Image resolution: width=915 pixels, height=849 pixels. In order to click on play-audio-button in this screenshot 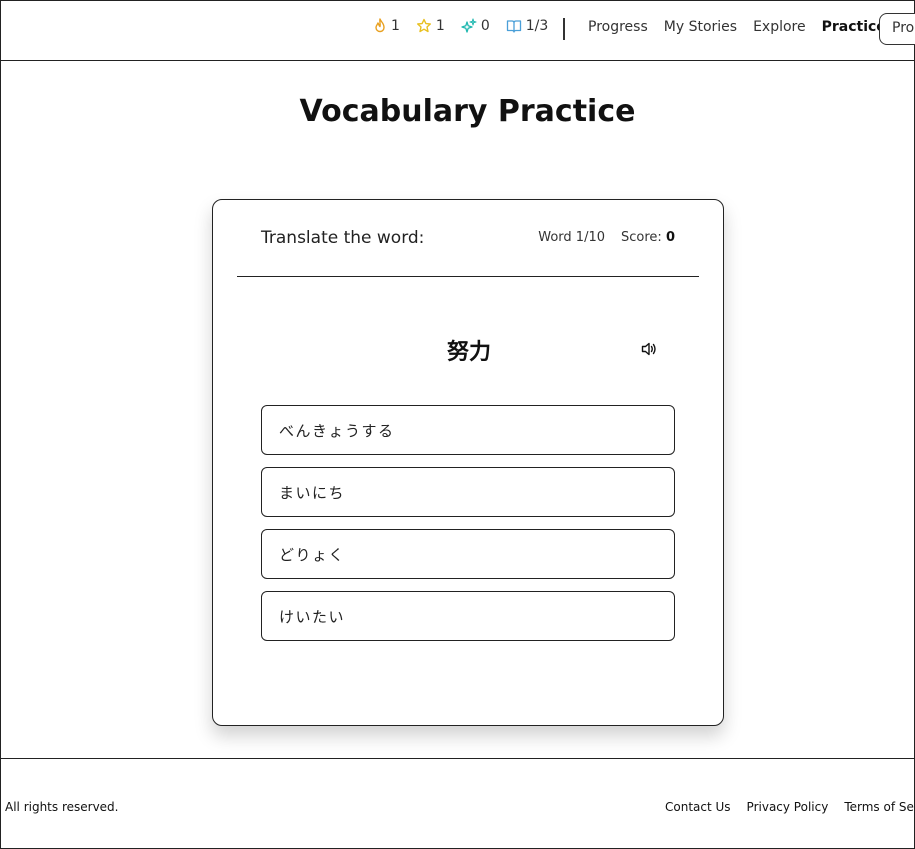, I will do `click(649, 349)`.